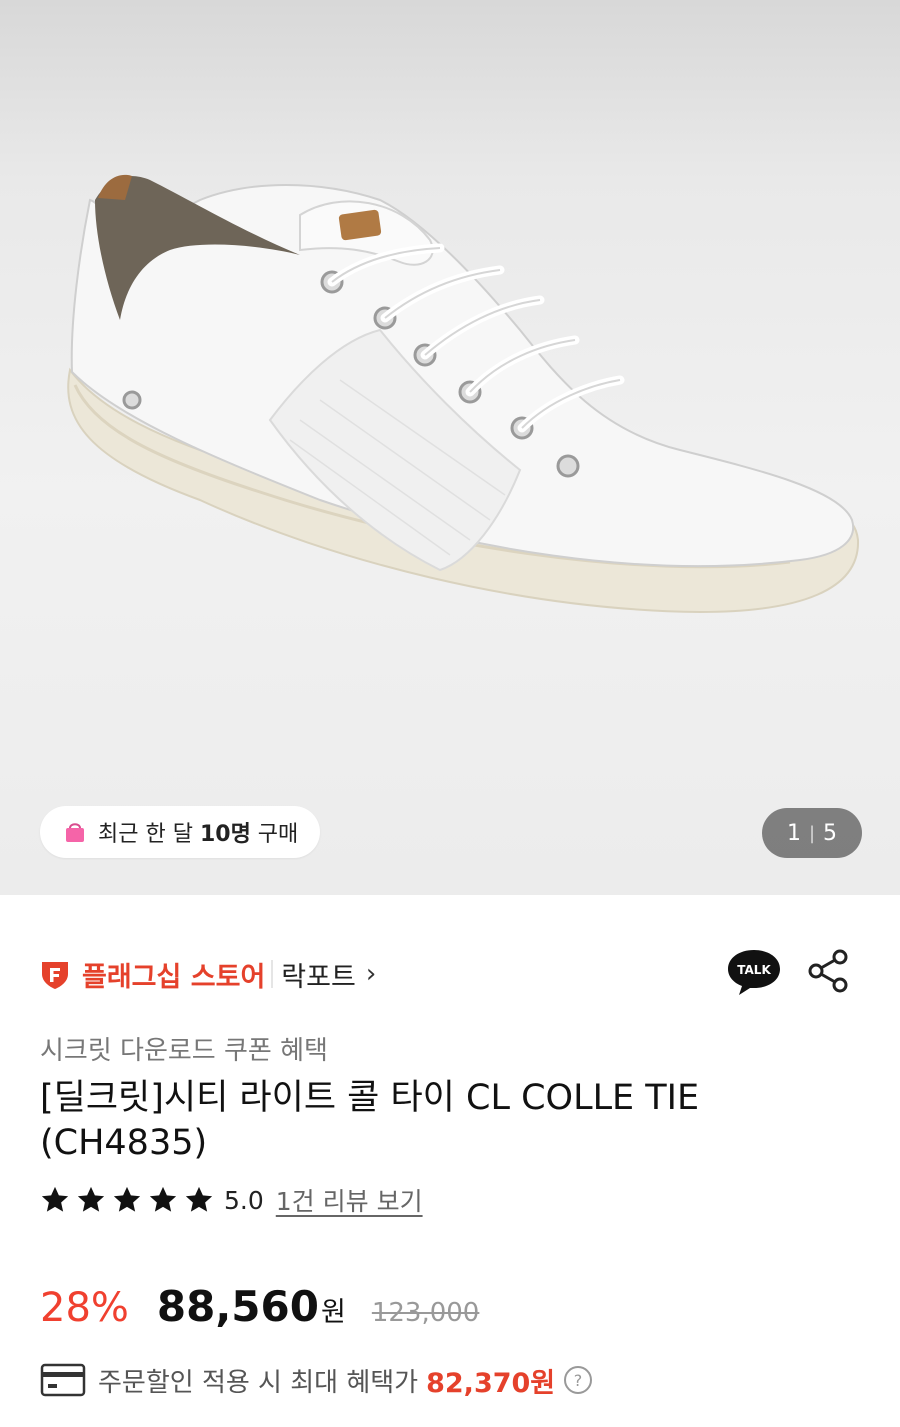  What do you see at coordinates (258, 1382) in the screenshot?
I see `benefit-text: 주문할인 적용 시 최대 혜택가` at bounding box center [258, 1382].